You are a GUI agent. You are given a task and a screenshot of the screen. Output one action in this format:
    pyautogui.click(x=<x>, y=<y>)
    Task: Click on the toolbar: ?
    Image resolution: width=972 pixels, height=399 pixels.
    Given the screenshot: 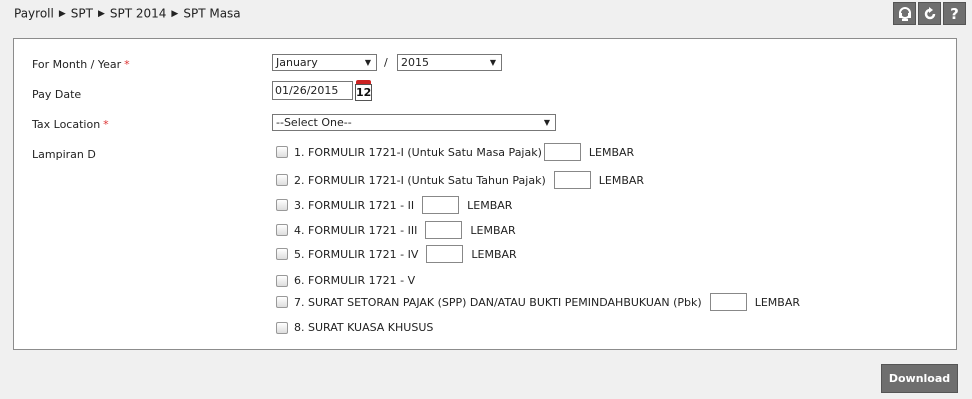 What is the action you would take?
    pyautogui.click(x=929, y=13)
    